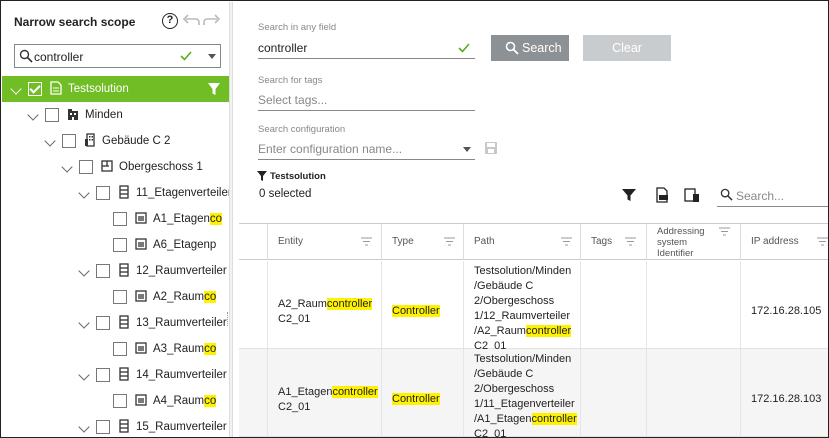  Describe the element at coordinates (283, 48) in the screenshot. I see `any-field-value: controller` at that location.